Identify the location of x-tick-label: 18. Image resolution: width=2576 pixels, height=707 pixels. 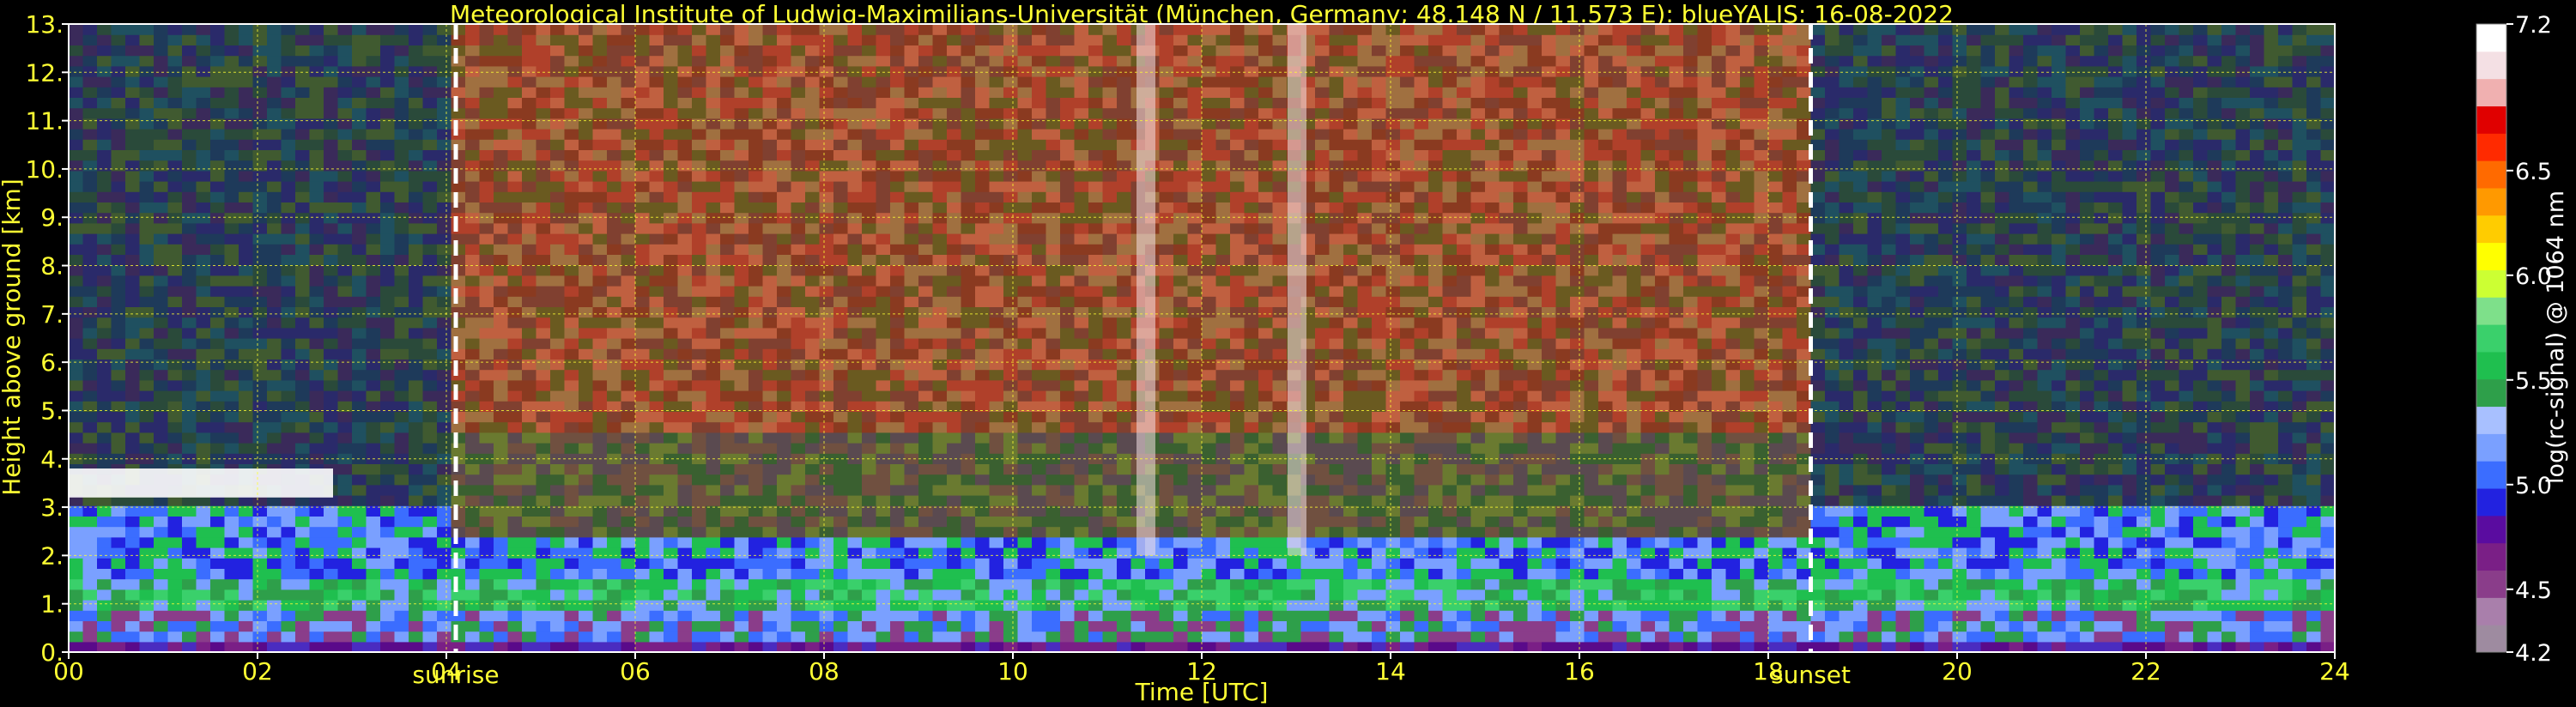
(1768, 671).